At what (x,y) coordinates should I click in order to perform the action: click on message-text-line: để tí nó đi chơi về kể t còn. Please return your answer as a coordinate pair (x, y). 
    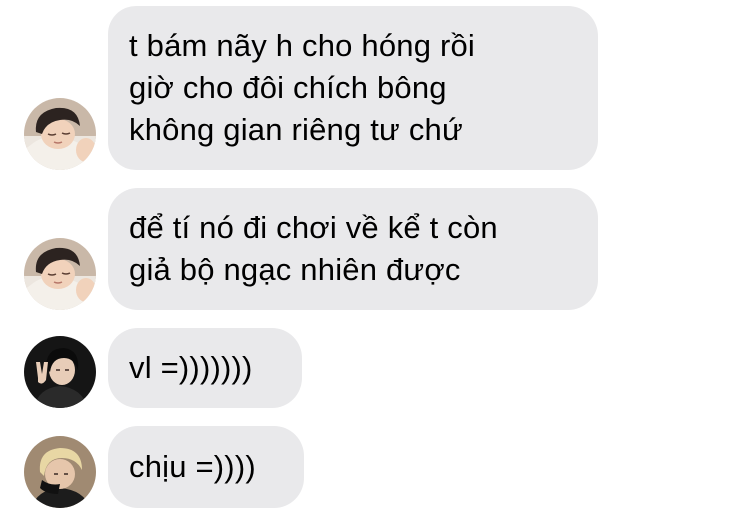
    Looking at the image, I should click on (313, 227).